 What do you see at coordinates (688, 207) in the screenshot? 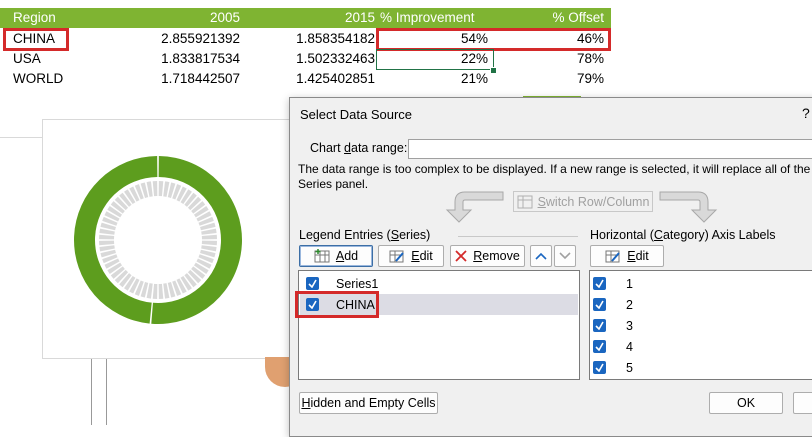
I see `right-arrow-icon` at bounding box center [688, 207].